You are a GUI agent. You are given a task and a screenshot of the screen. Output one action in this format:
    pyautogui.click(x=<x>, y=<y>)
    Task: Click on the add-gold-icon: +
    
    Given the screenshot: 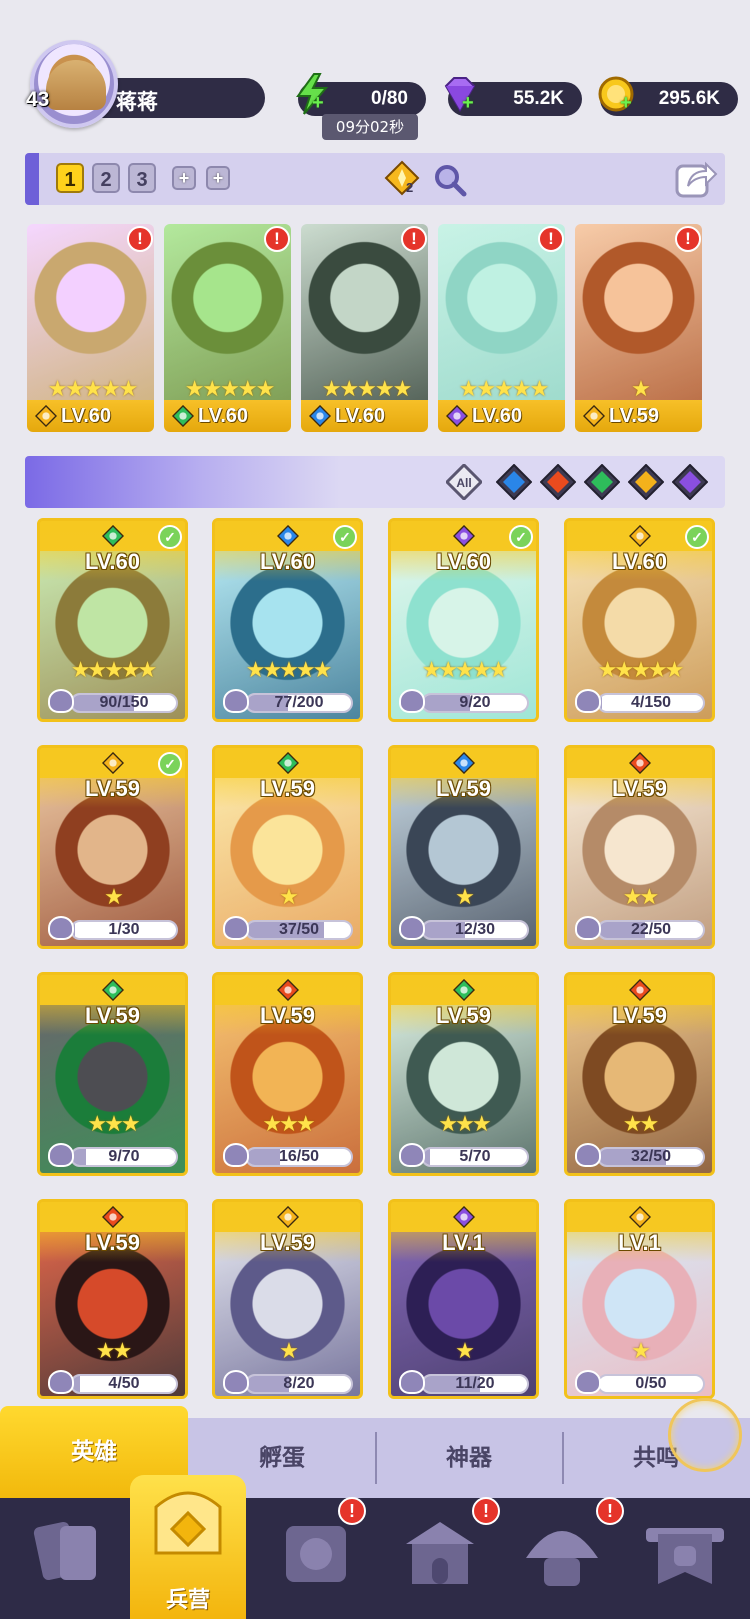 What is the action you would take?
    pyautogui.click(x=629, y=103)
    